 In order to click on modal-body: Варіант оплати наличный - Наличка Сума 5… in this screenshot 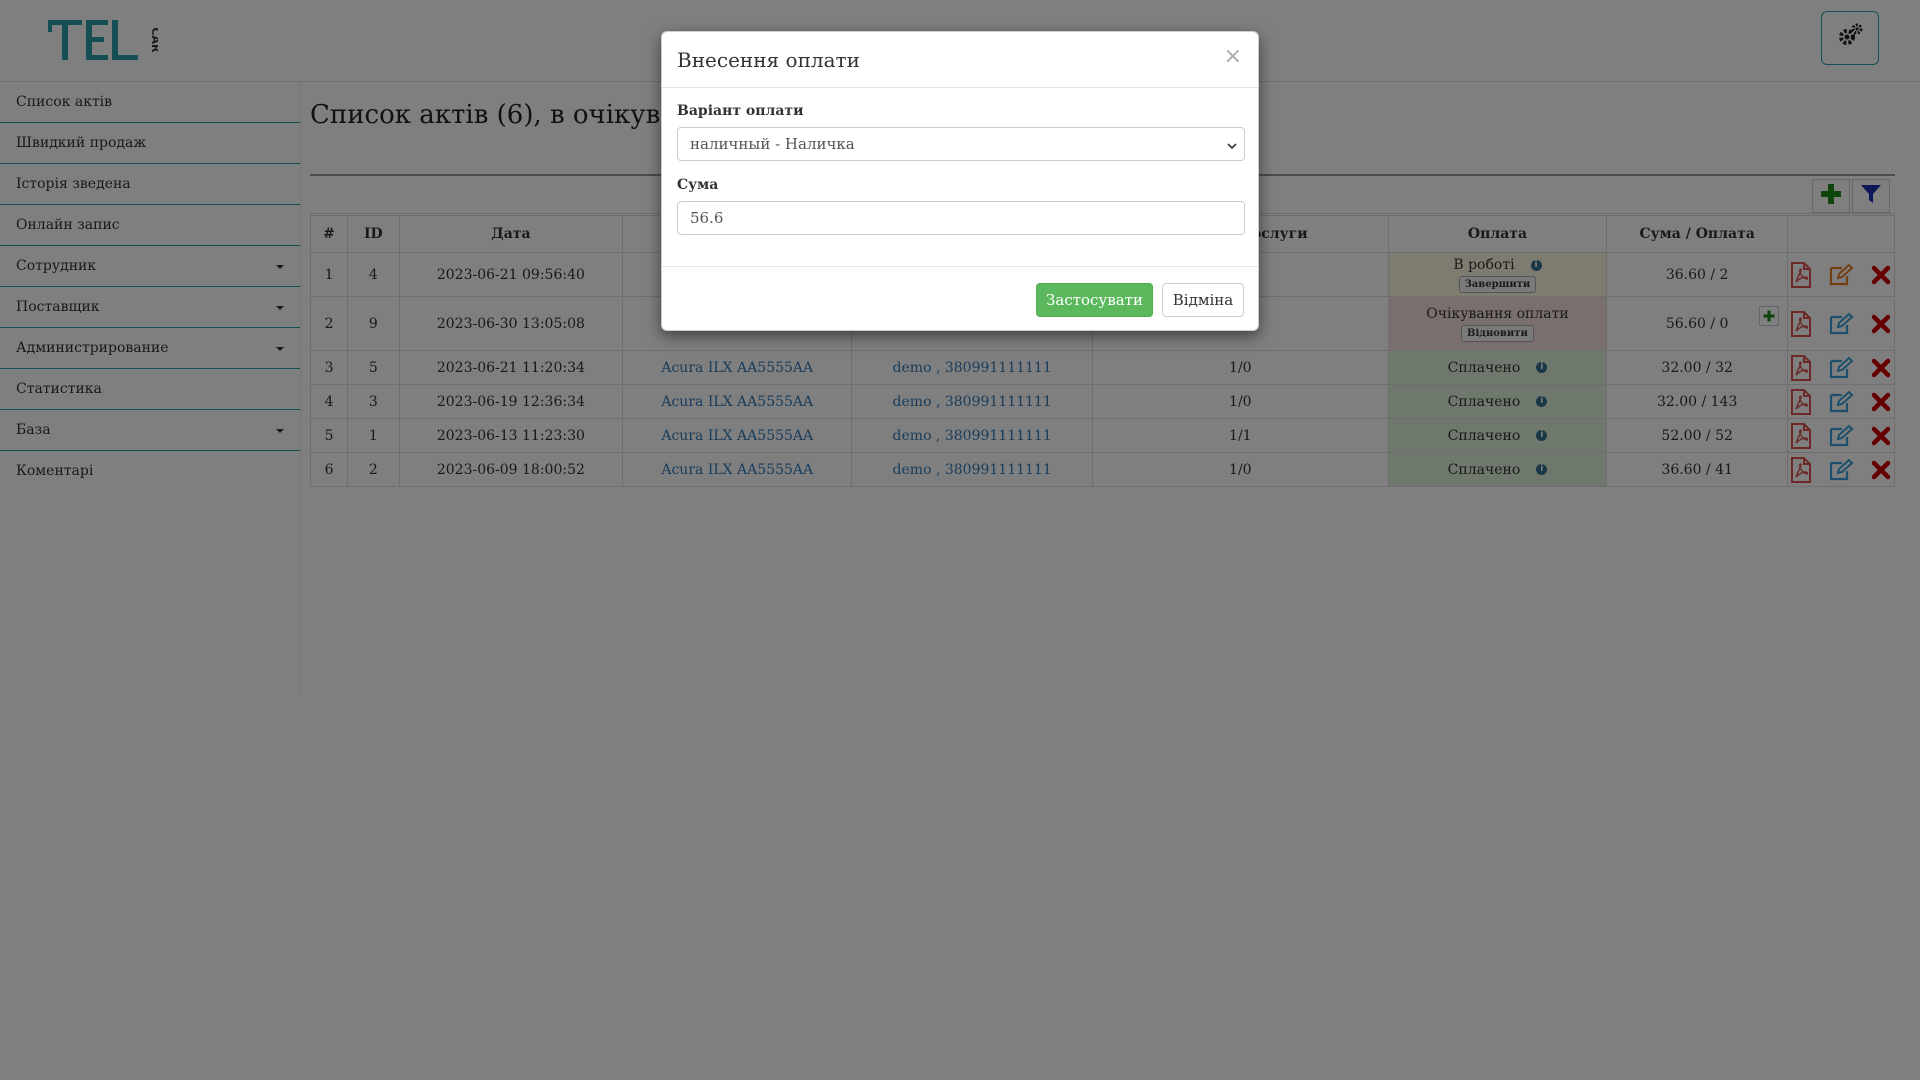, I will do `click(960, 161)`.